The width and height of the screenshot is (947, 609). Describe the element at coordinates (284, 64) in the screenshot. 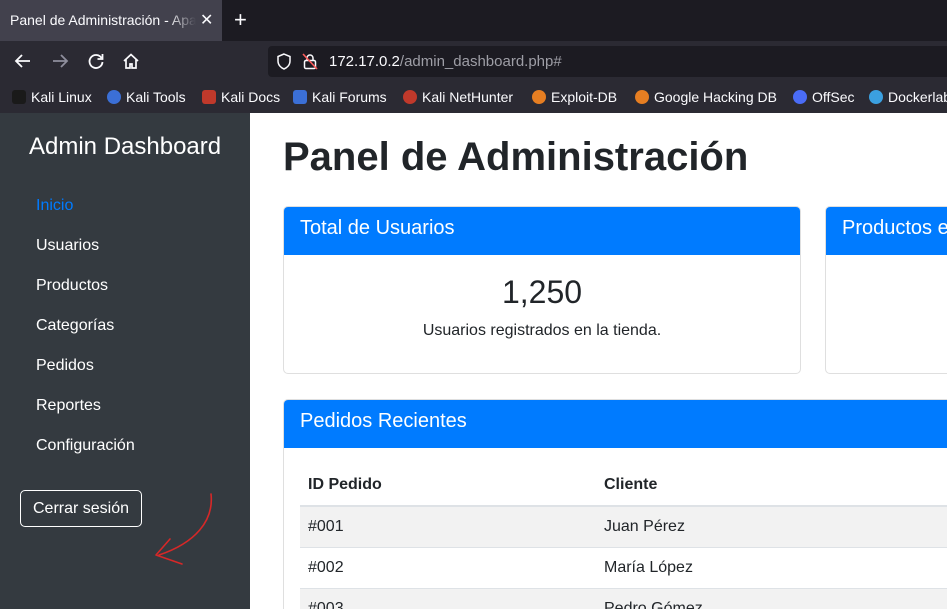

I see `shield-icon` at that location.